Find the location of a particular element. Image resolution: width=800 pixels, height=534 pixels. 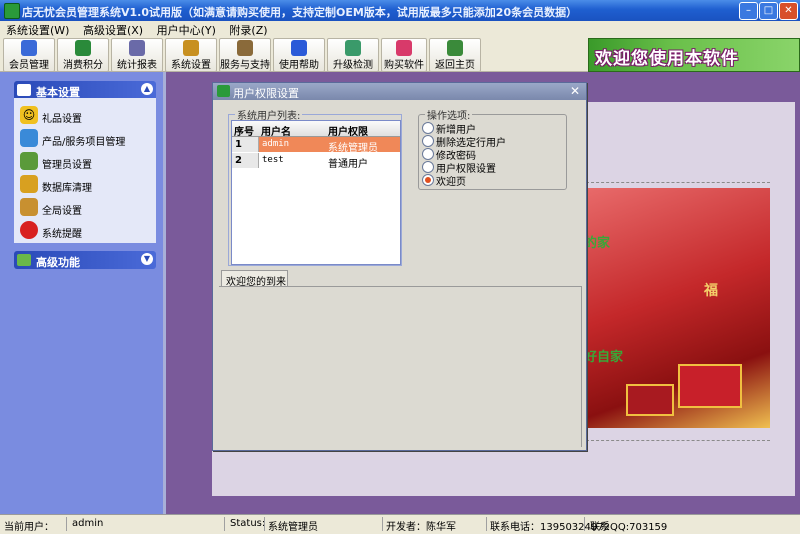

banner-text: 欢迎您使用本软件 is located at coordinates (667, 59).